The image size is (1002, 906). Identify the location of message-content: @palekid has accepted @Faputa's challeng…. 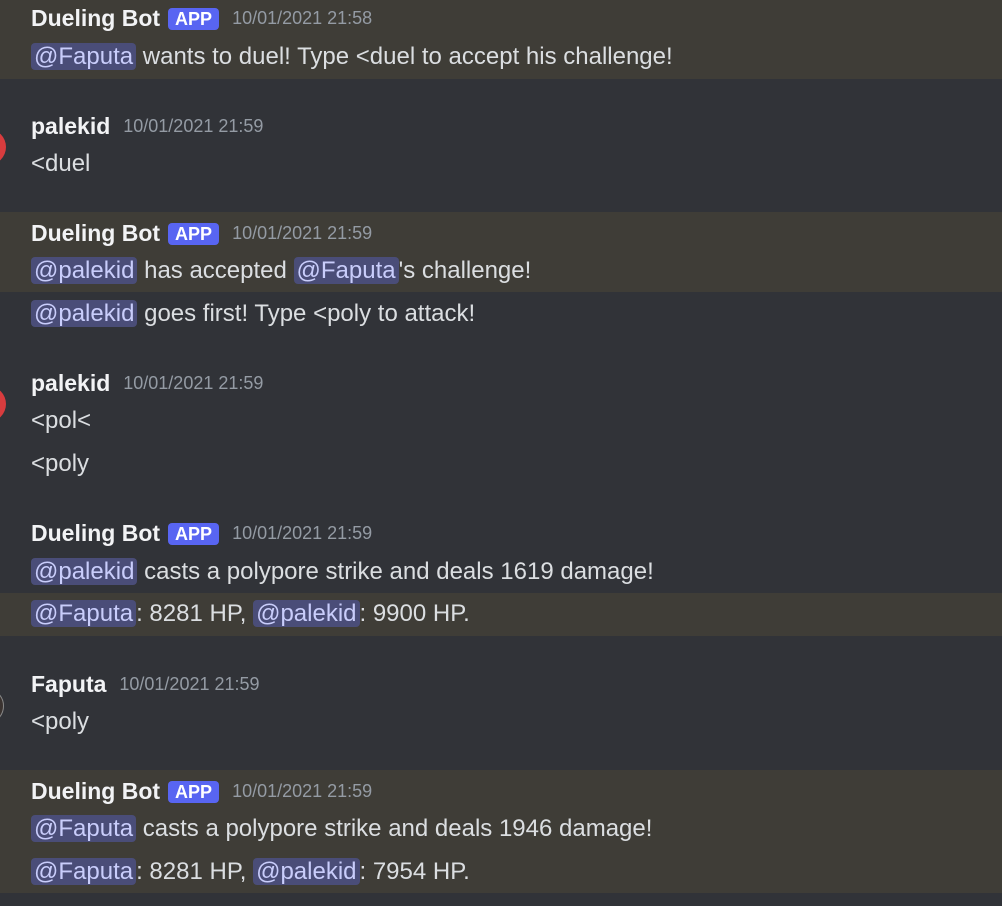
(281, 271).